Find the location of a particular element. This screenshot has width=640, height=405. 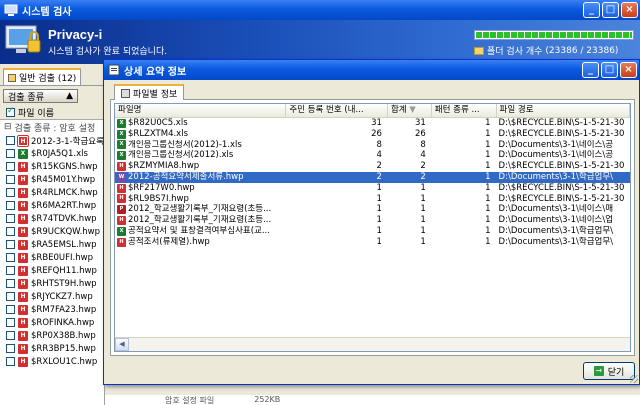

list-item: H $R4RLMCK.hwp is located at coordinates (52, 192).